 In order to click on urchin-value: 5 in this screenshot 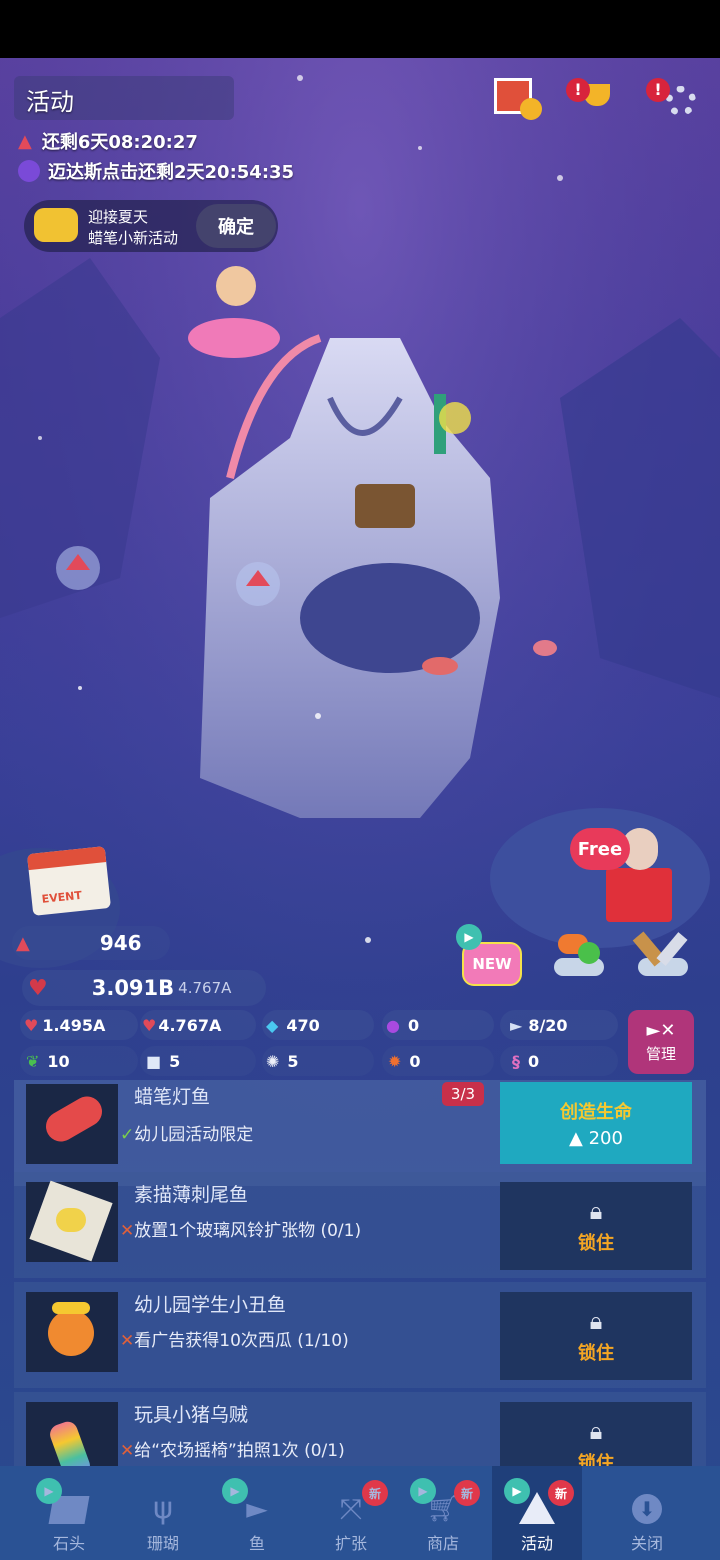, I will do `click(293, 1061)`.